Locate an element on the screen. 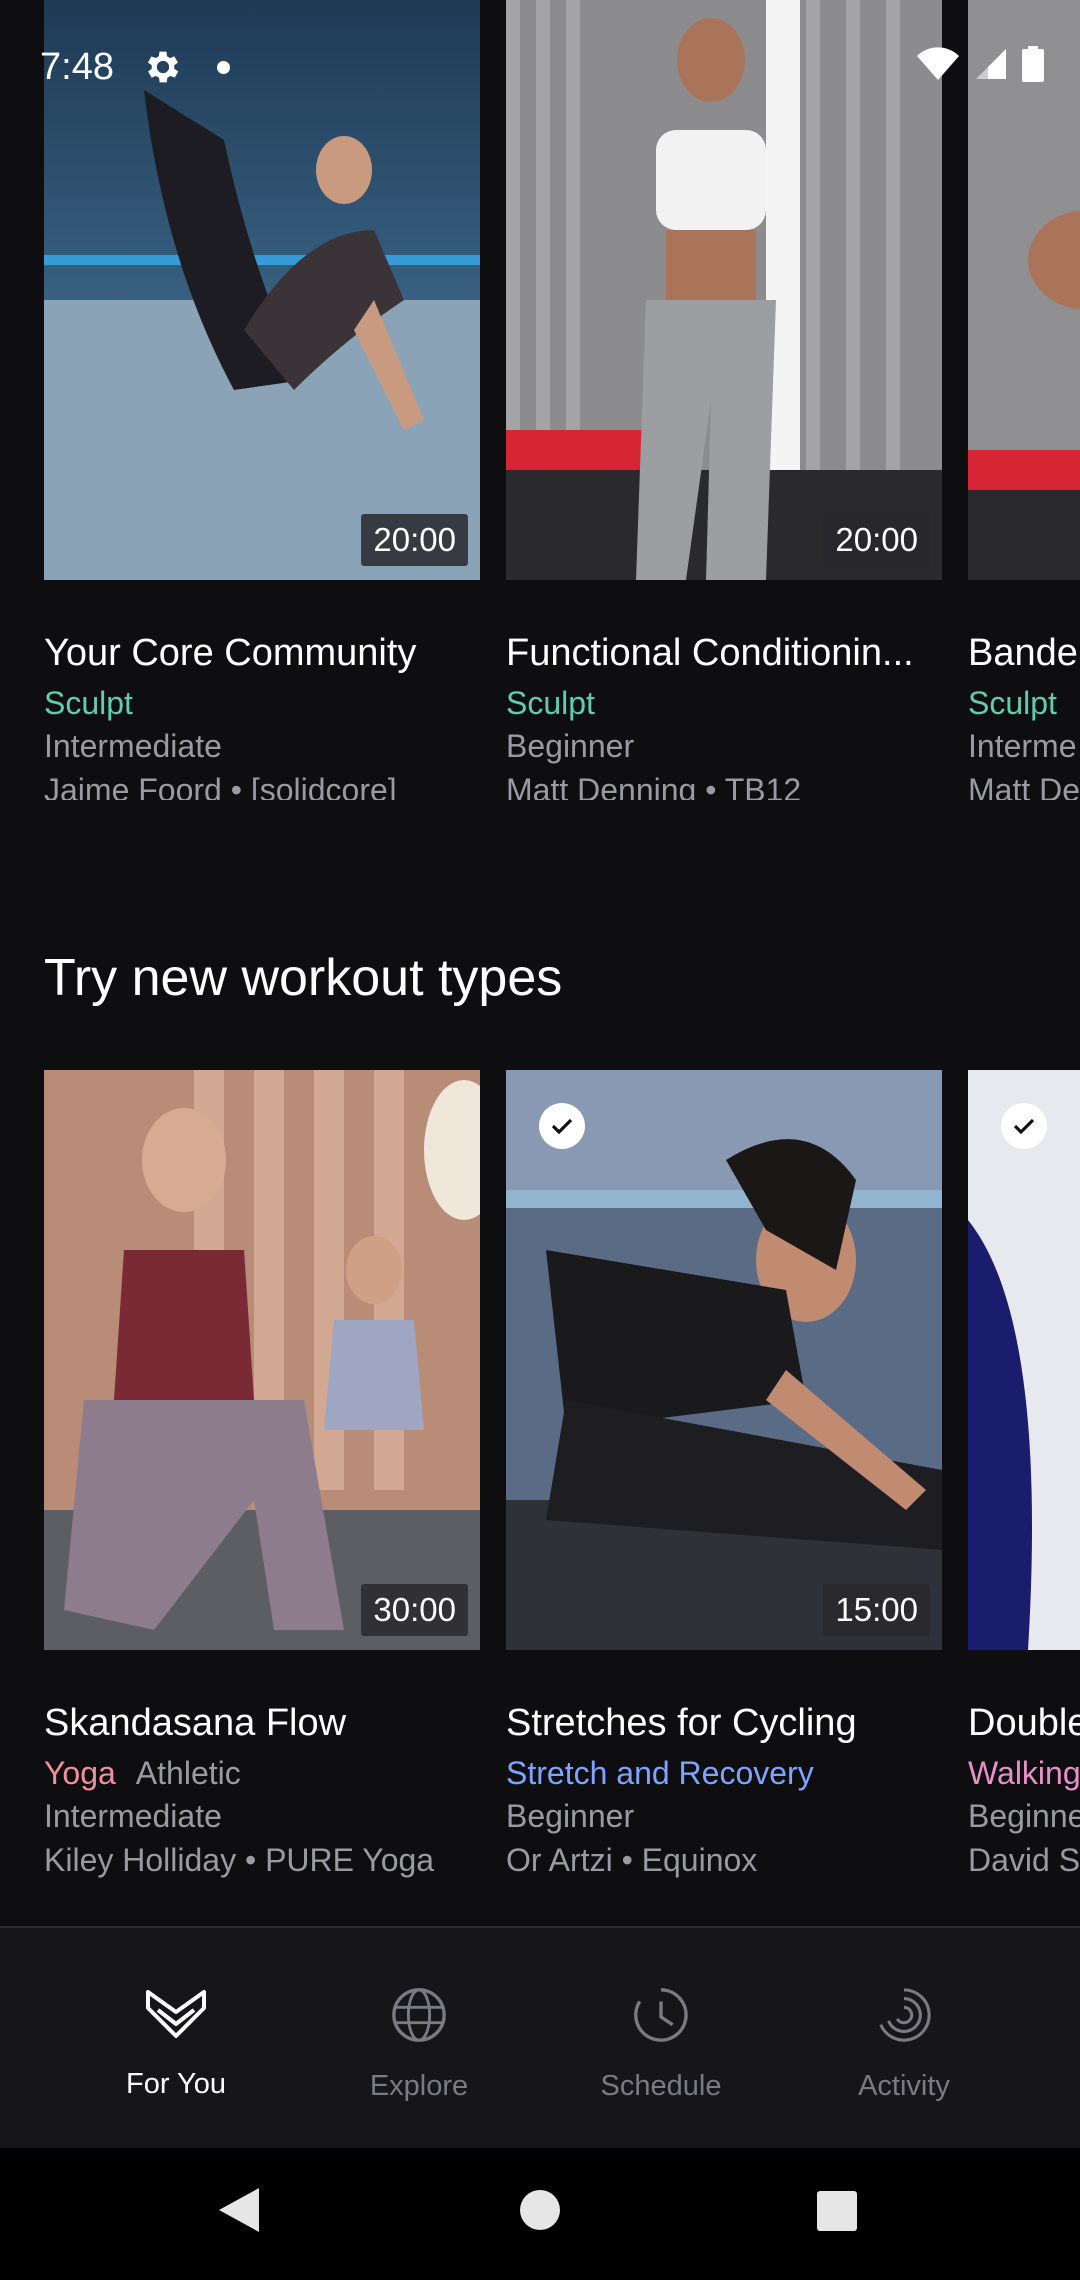  workout-tags: Stretch and Recovery is located at coordinates (724, 1773).